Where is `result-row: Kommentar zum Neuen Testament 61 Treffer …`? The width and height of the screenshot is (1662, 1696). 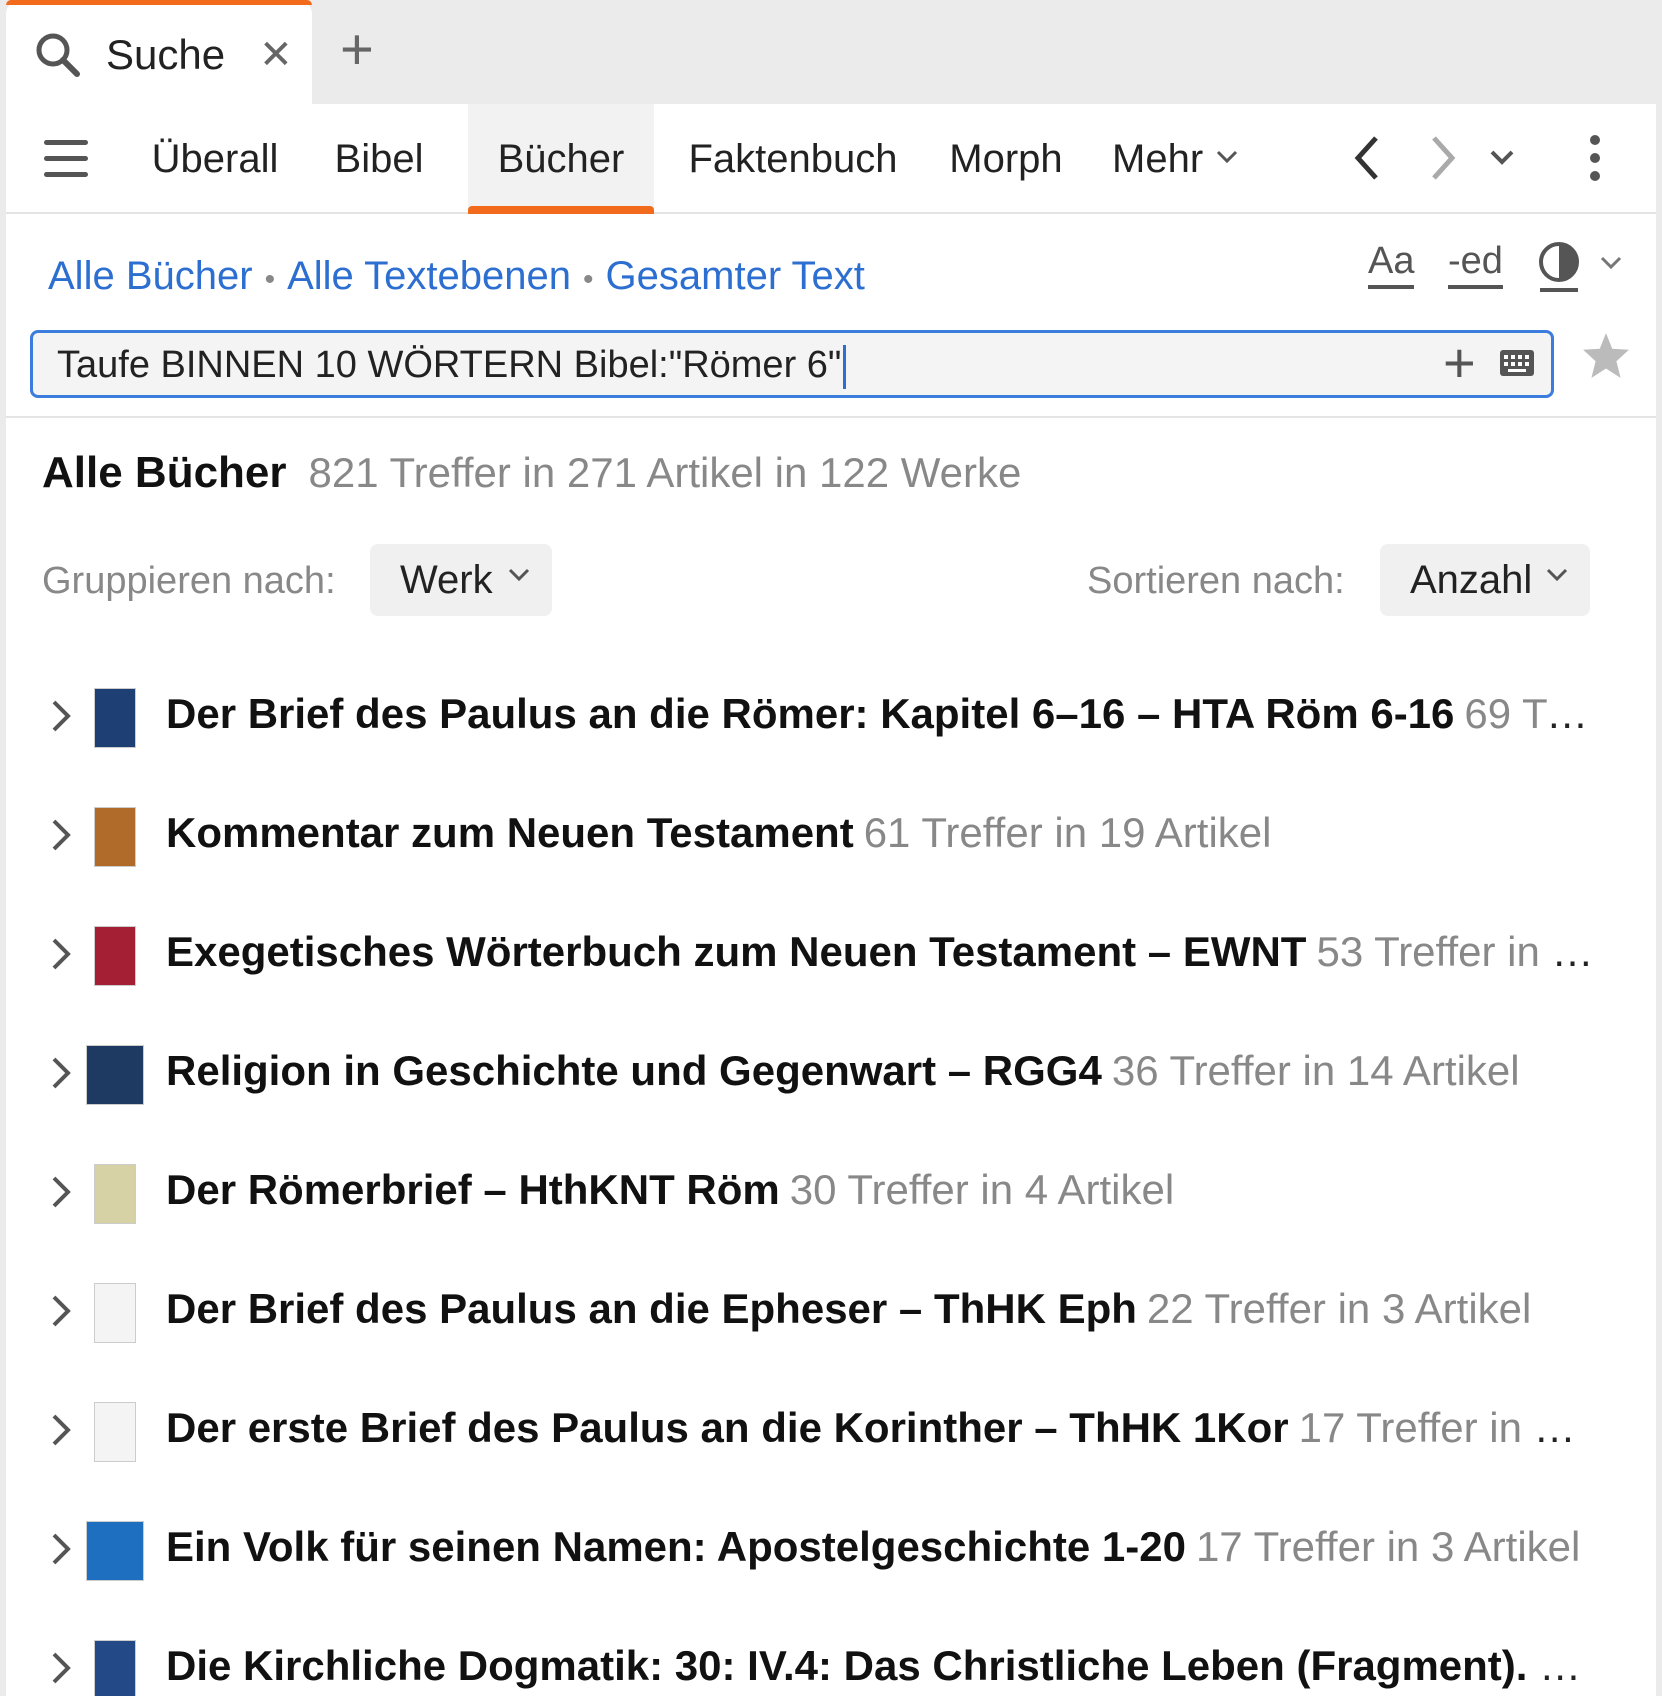
result-row: Kommentar zum Neuen Testament 61 Treffer … is located at coordinates (831, 836).